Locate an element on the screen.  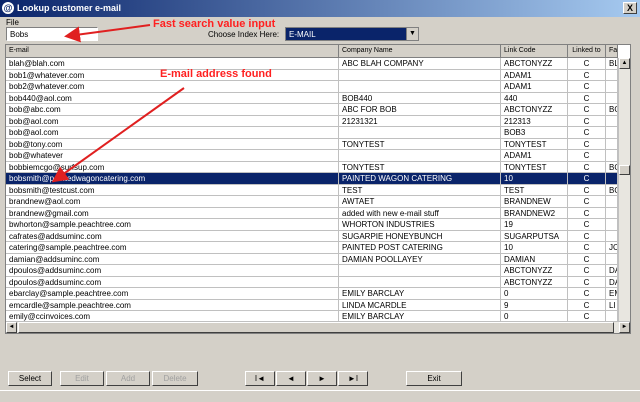
horizontal-scrollbar: ◄ ► is located at coordinates (318, 327).